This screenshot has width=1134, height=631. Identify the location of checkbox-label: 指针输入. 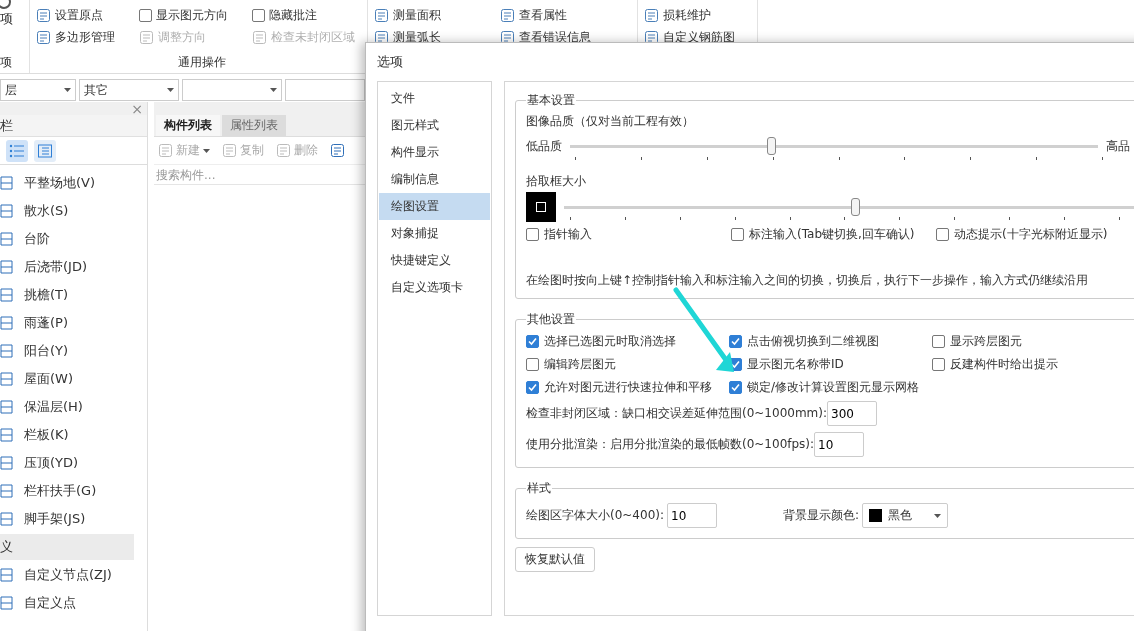
(568, 234).